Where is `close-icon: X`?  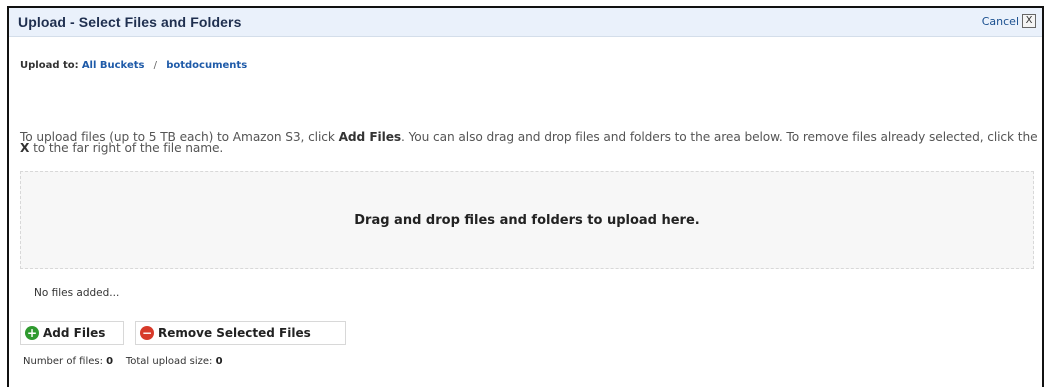 close-icon: X is located at coordinates (1029, 21).